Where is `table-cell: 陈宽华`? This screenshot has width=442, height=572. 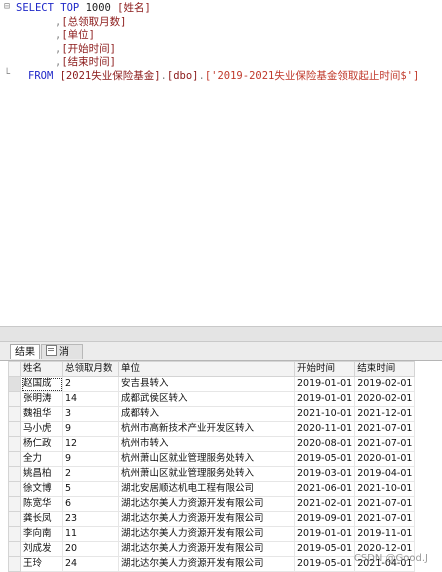
table-cell: 陈宽华 is located at coordinates (41, 504).